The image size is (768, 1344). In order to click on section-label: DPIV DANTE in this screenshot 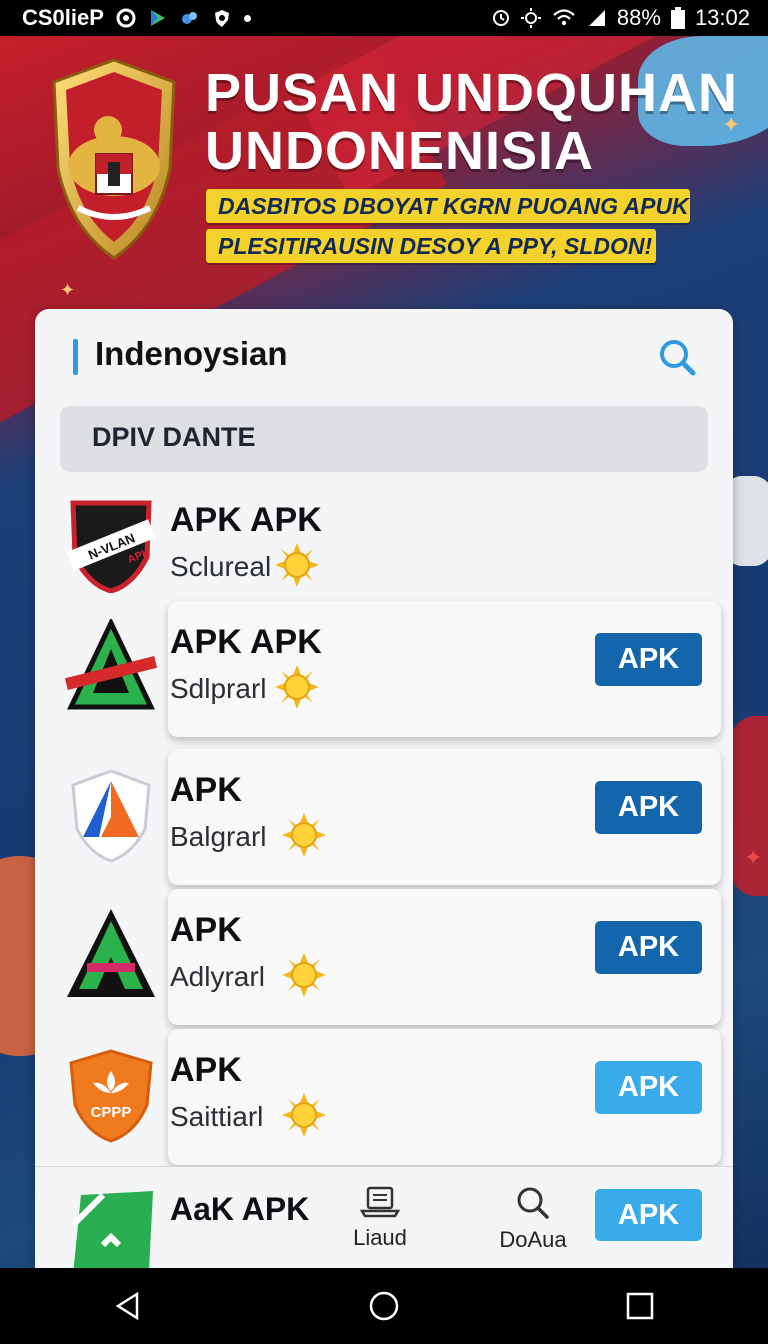, I will do `click(174, 437)`.